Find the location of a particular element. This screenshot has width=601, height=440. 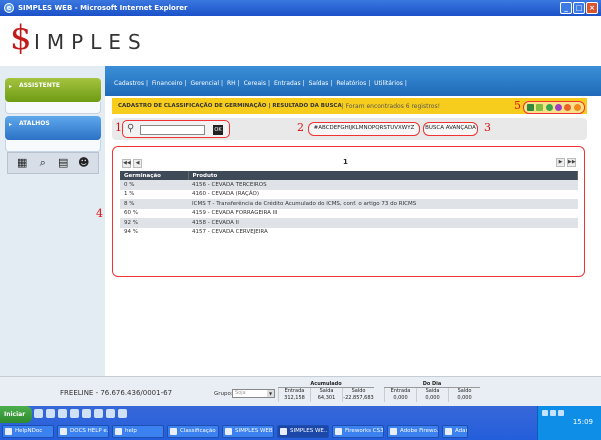

annotation-2: 2 is located at coordinates (300, 127).